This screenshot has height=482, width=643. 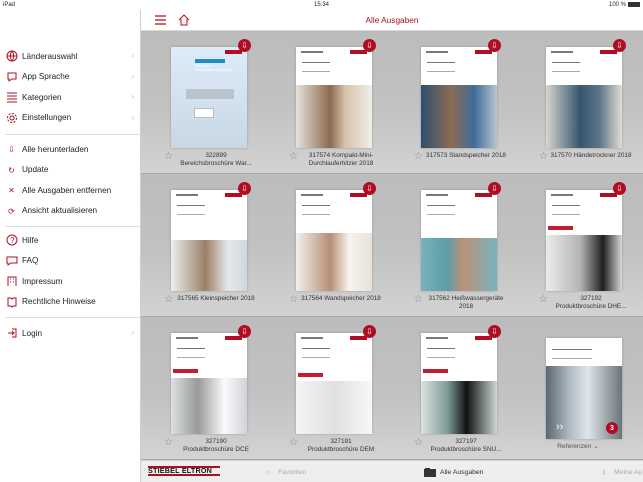 What do you see at coordinates (70, 261) in the screenshot?
I see `sidebar-item-faq: FAQ` at bounding box center [70, 261].